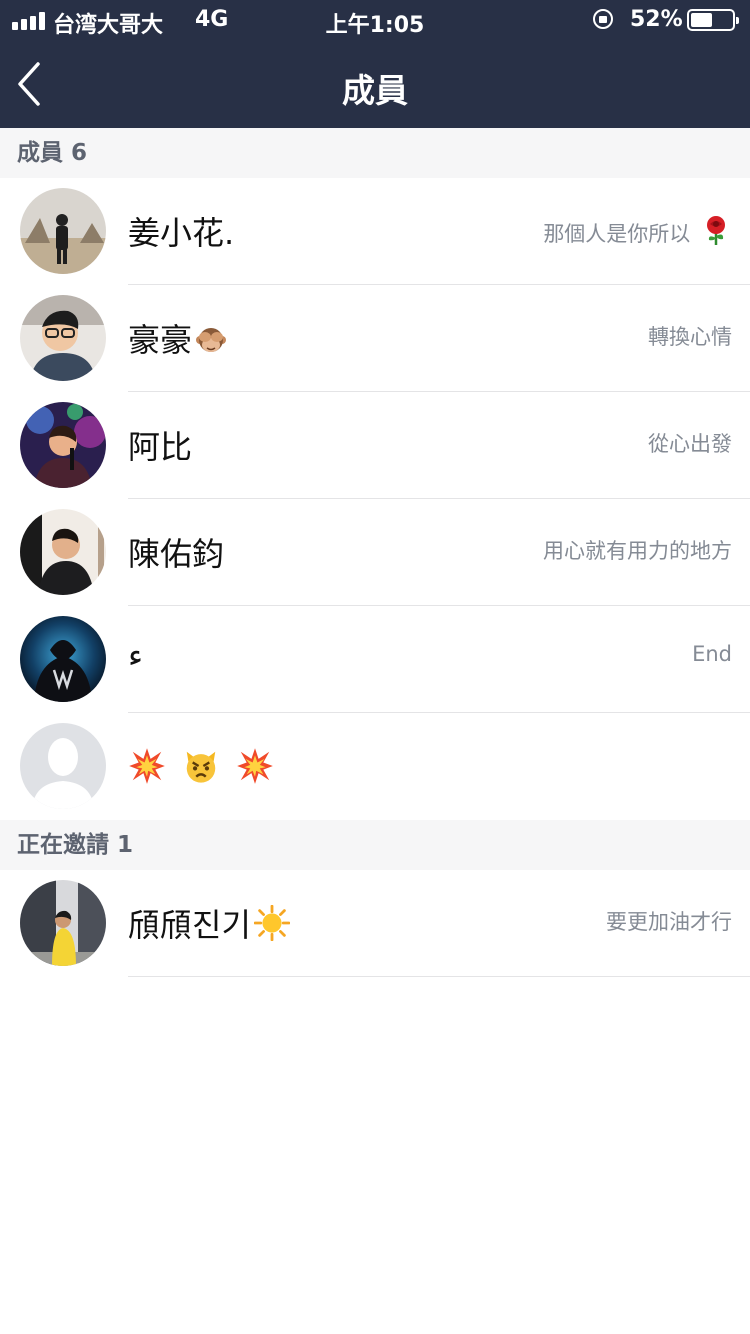 This screenshot has width=750, height=1334. Describe the element at coordinates (375, 20) in the screenshot. I see `status-bar: 台湾大哥大 4G 上午1:05 52%` at that location.